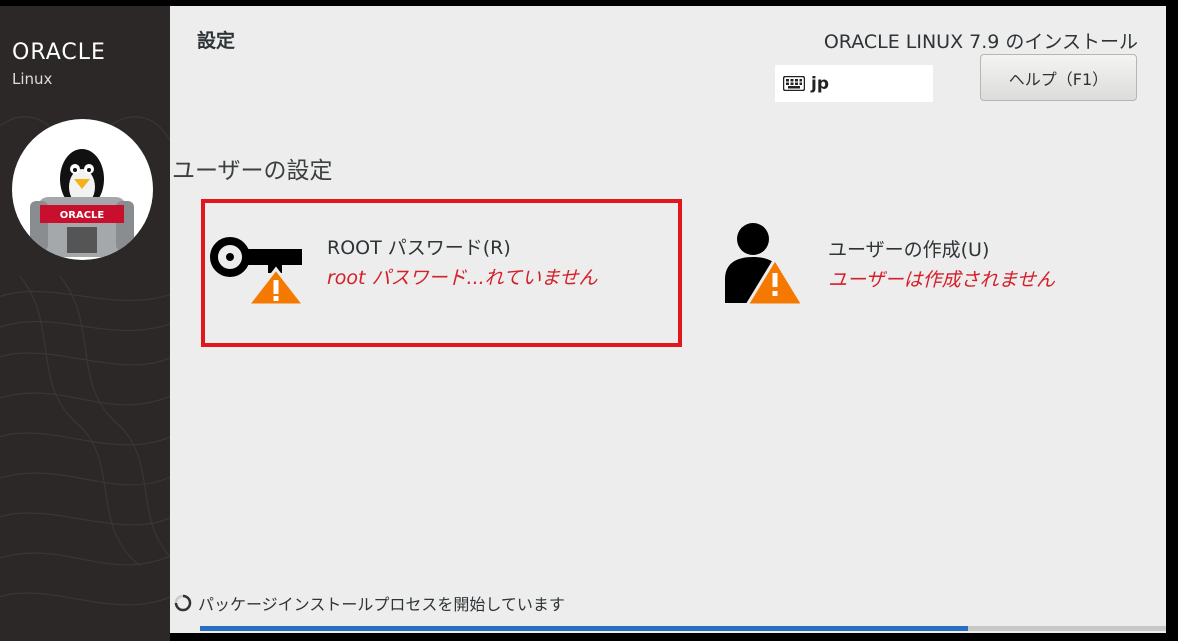  What do you see at coordinates (980, 42) in the screenshot?
I see `product-title: ORACLE LINUX 7.9 のインストール` at bounding box center [980, 42].